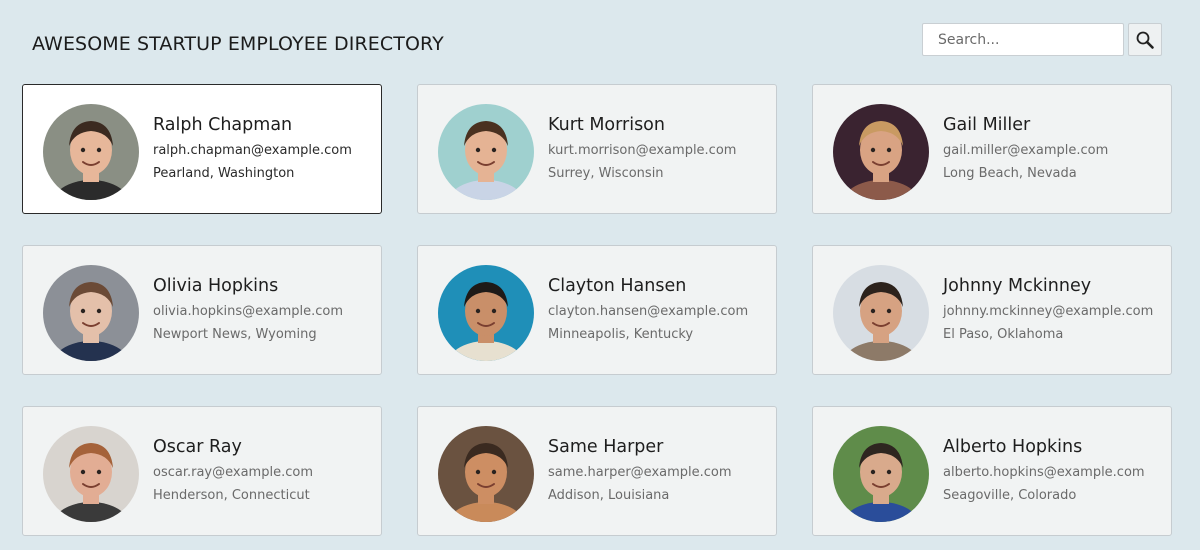 The width and height of the screenshot is (1200, 550). What do you see at coordinates (606, 125) in the screenshot?
I see `employee-name: Kurt Morrison` at bounding box center [606, 125].